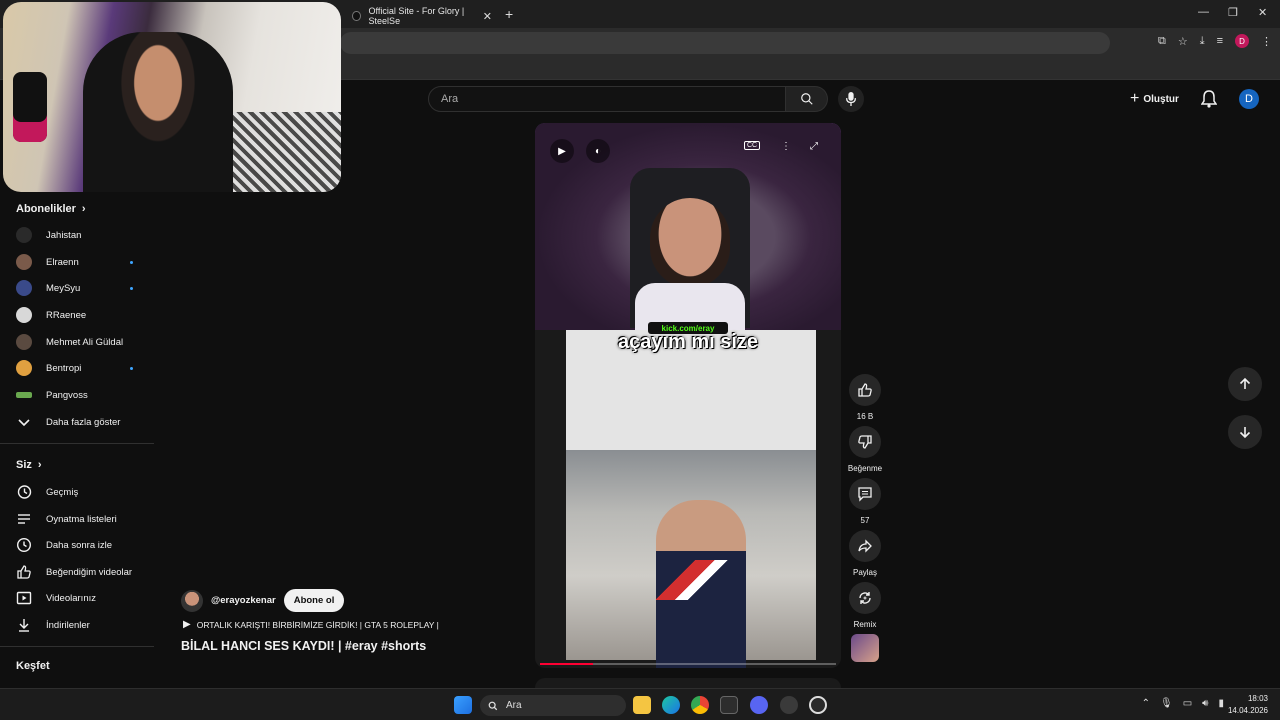  What do you see at coordinates (509, 14) in the screenshot?
I see `new-tab-button: +` at bounding box center [509, 14].